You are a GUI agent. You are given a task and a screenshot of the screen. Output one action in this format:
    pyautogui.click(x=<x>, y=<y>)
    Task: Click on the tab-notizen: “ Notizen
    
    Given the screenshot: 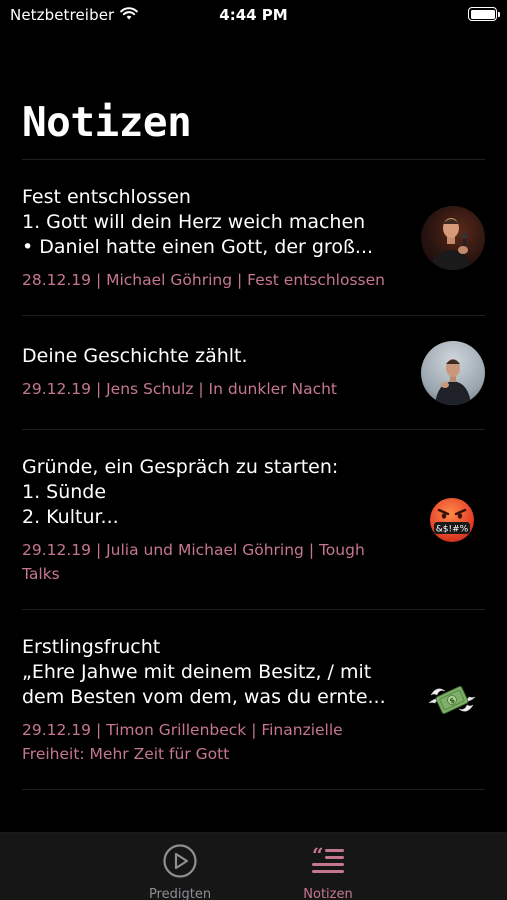 What is the action you would take?
    pyautogui.click(x=328, y=866)
    